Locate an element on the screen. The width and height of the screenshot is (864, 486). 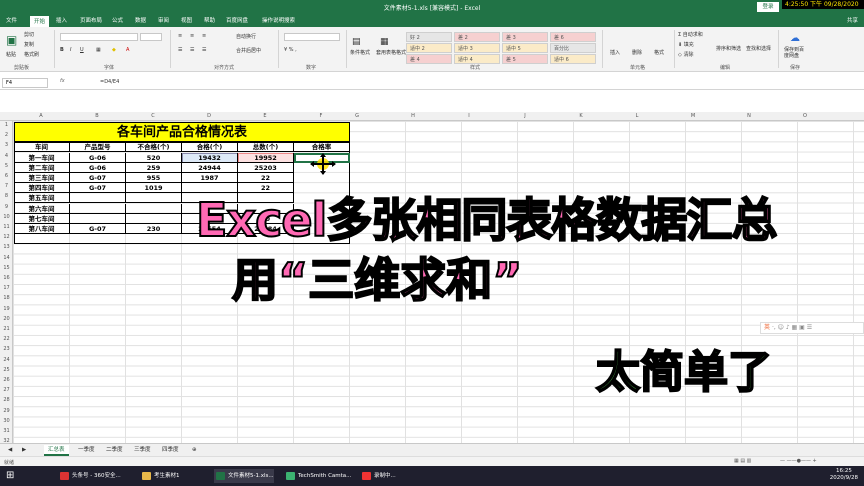
column-header: L is located at coordinates (637, 116).